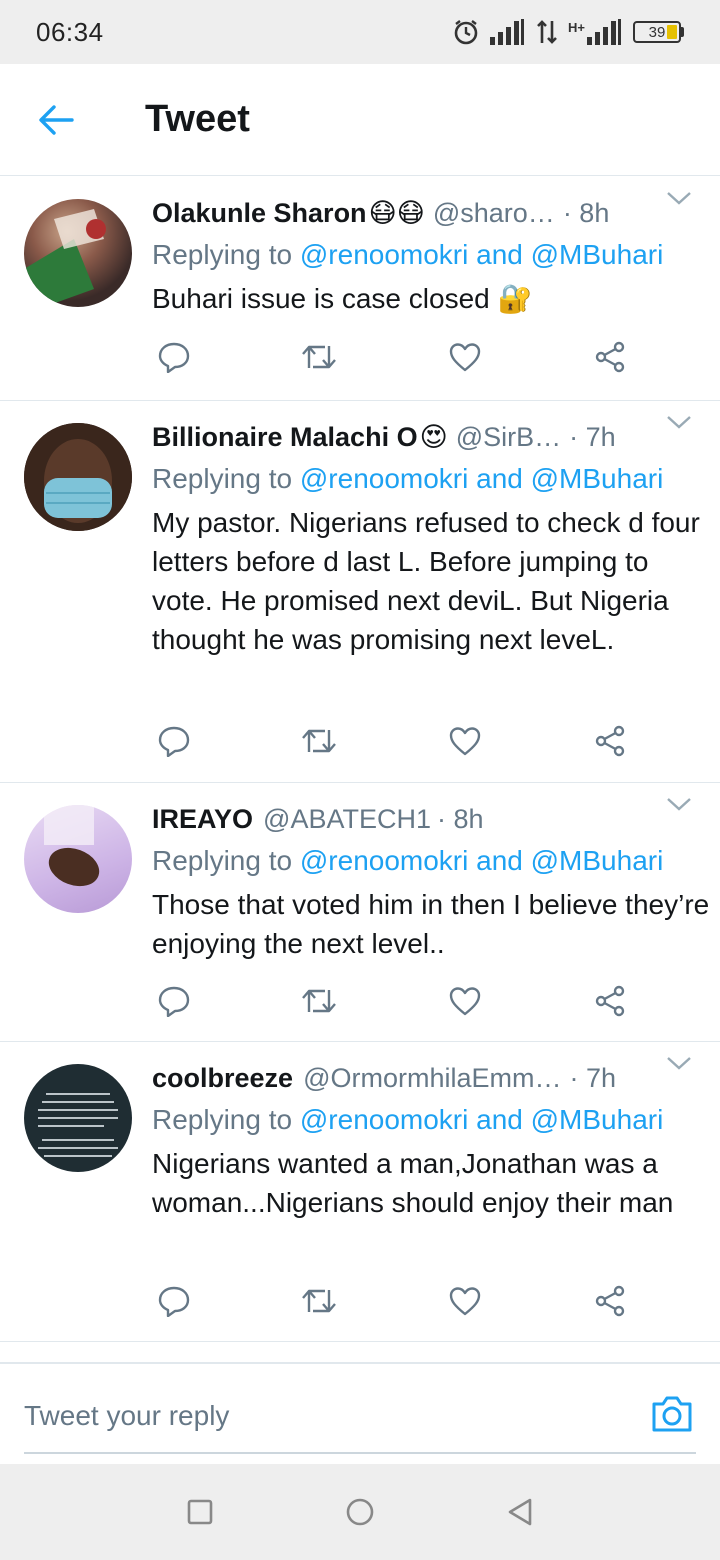 This screenshot has height=1560, width=720. I want to click on camera-icon, so click(672, 1414).